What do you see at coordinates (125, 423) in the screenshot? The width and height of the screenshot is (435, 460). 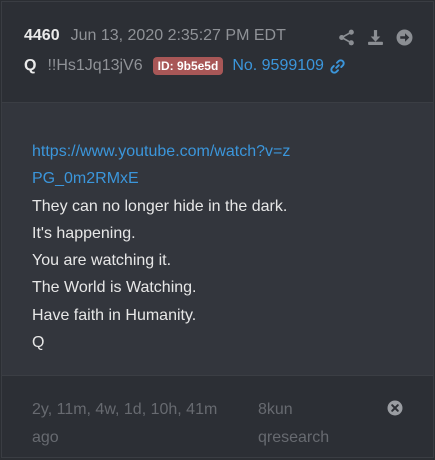 I see `post-age: 2y, 11m, 4w, 1d, 10h, 41m ago` at bounding box center [125, 423].